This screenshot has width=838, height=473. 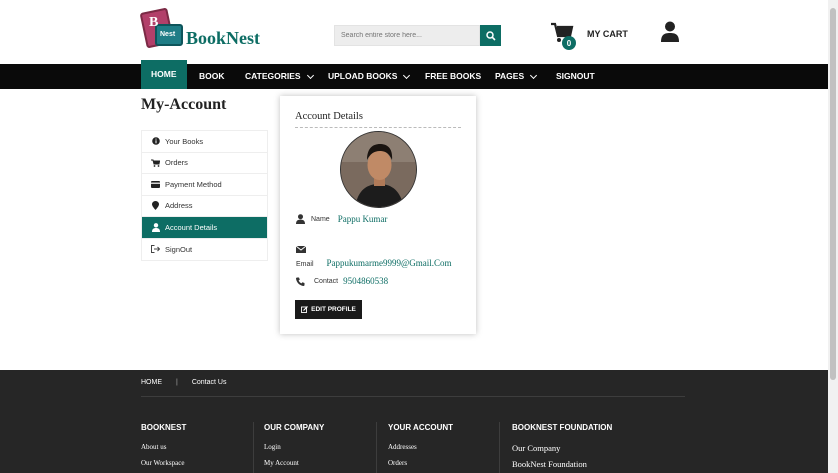 I want to click on sidebar-item-account-details: Account Details, so click(x=204, y=228).